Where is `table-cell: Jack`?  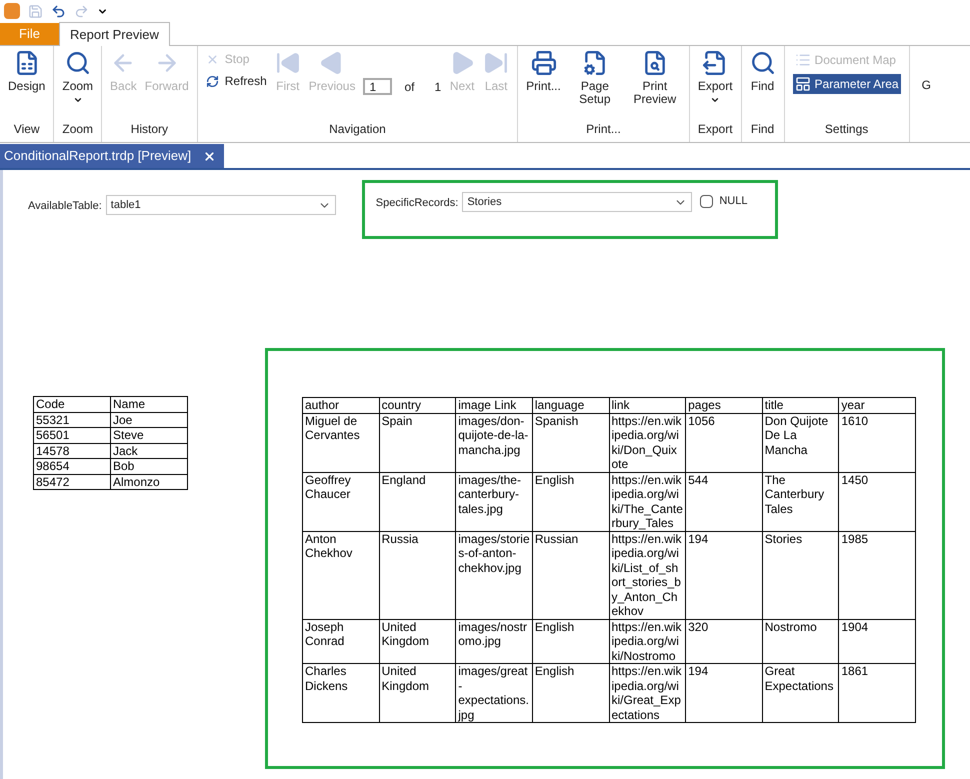
table-cell: Jack is located at coordinates (149, 450).